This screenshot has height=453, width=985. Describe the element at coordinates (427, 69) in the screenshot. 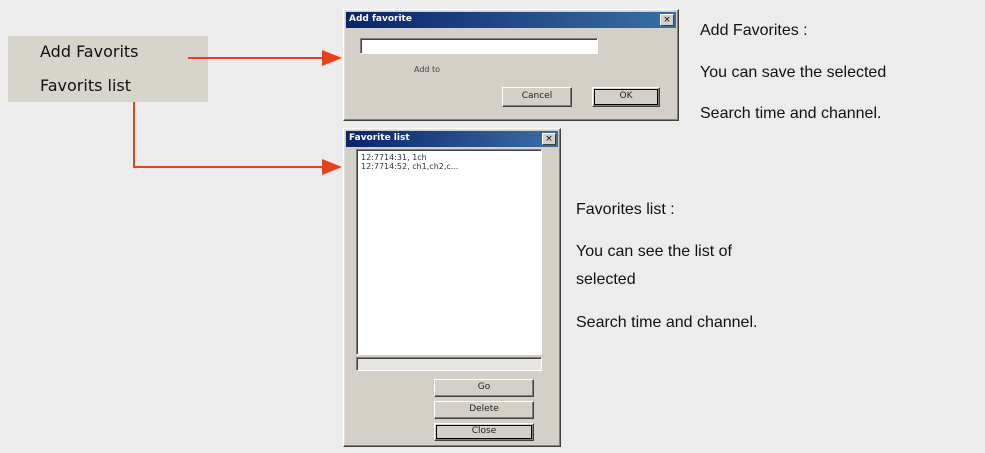

I see `add-to-label: Add to` at that location.